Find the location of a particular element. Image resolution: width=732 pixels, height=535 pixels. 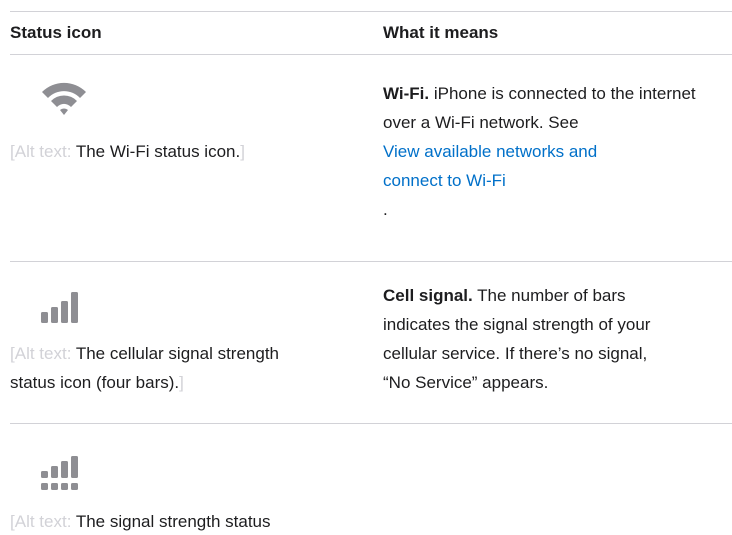

cellular-desc-4: “No Service” appears. is located at coordinates (466, 382).